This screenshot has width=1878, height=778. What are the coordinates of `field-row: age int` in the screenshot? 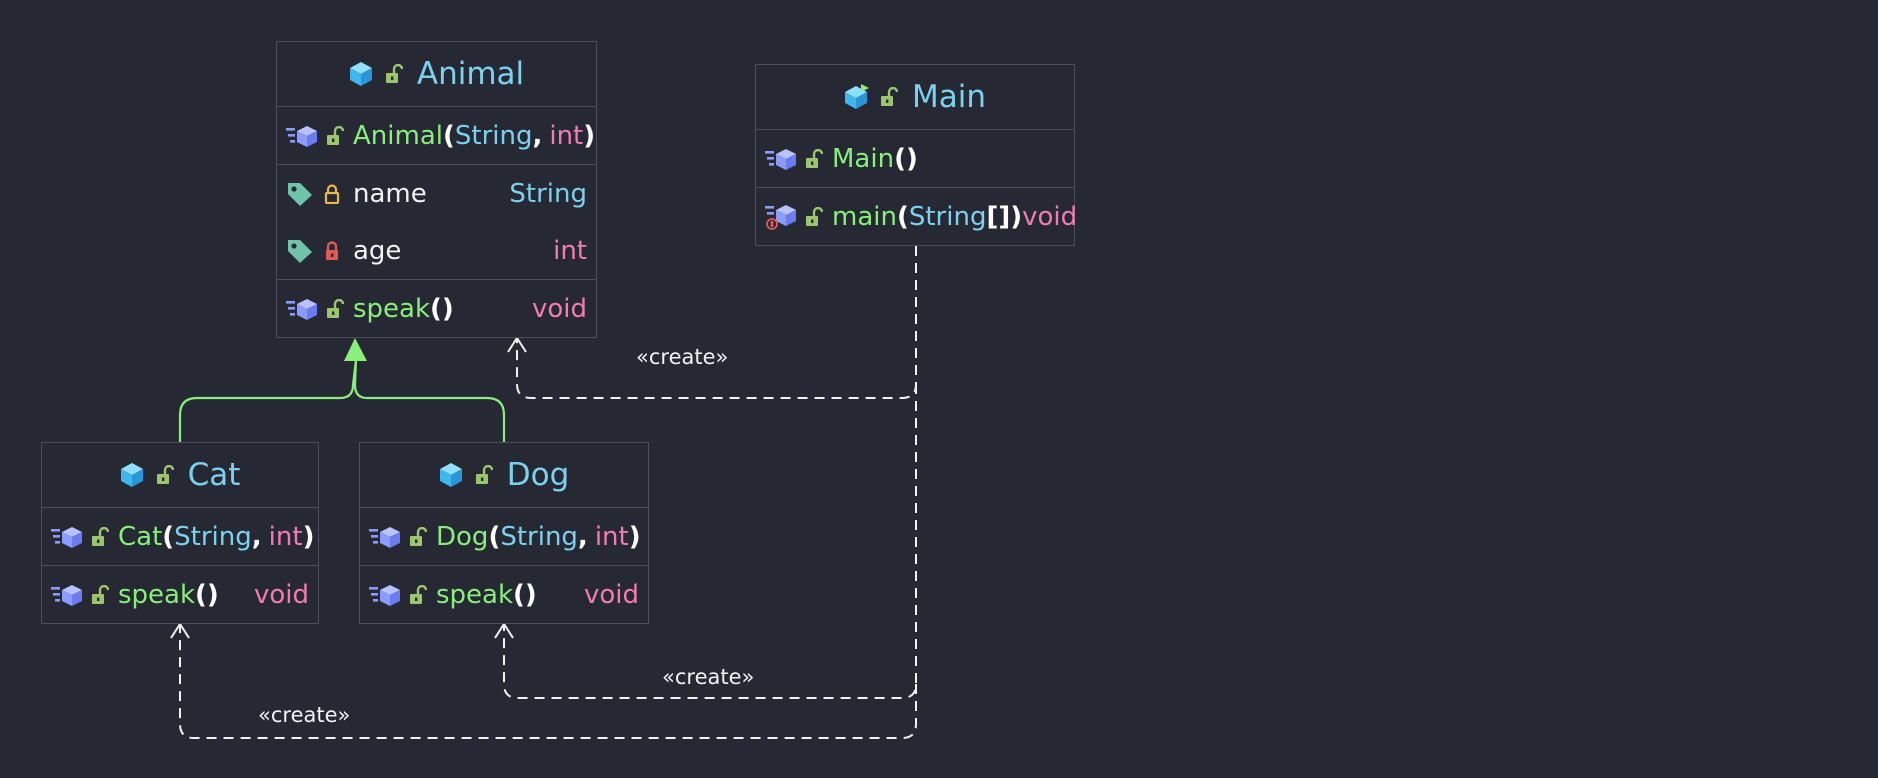 It's located at (436, 250).